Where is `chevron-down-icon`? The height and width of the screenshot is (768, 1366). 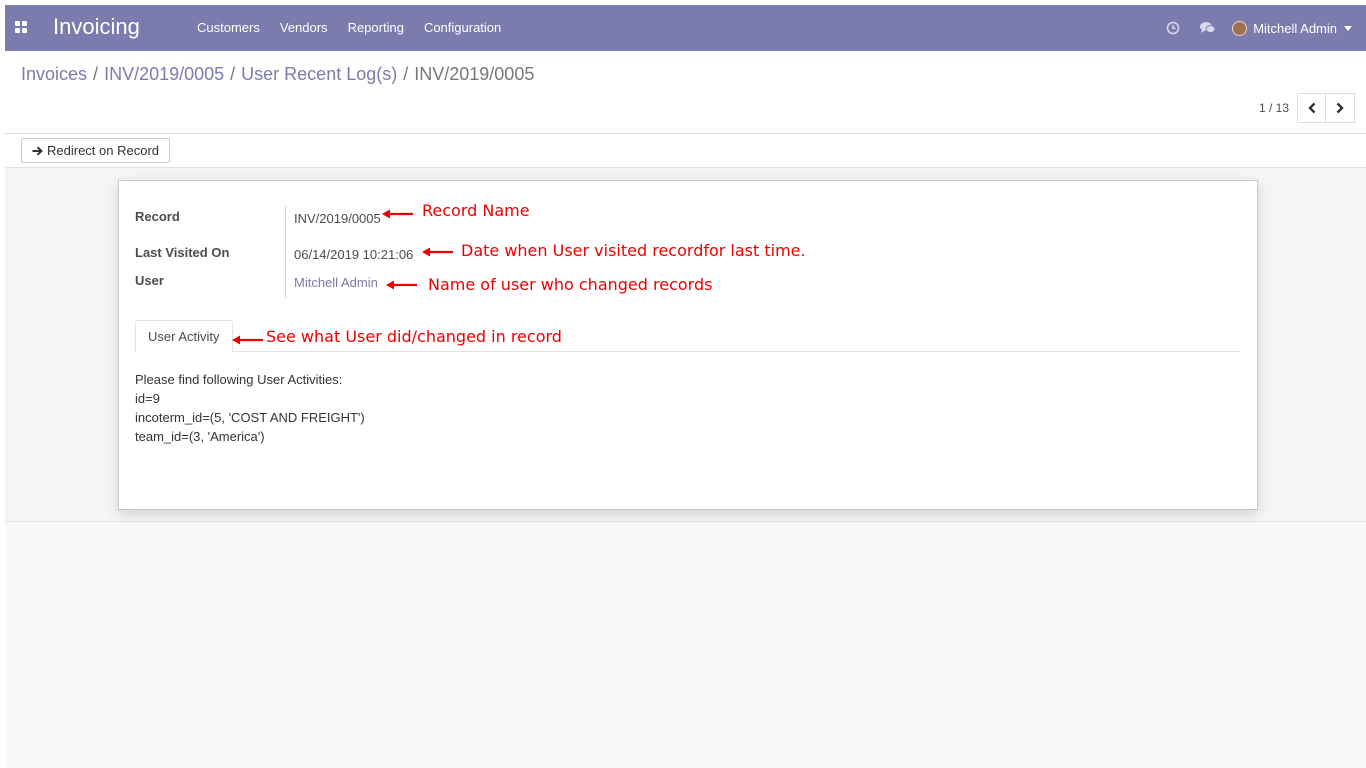
chevron-down-icon is located at coordinates (1348, 28).